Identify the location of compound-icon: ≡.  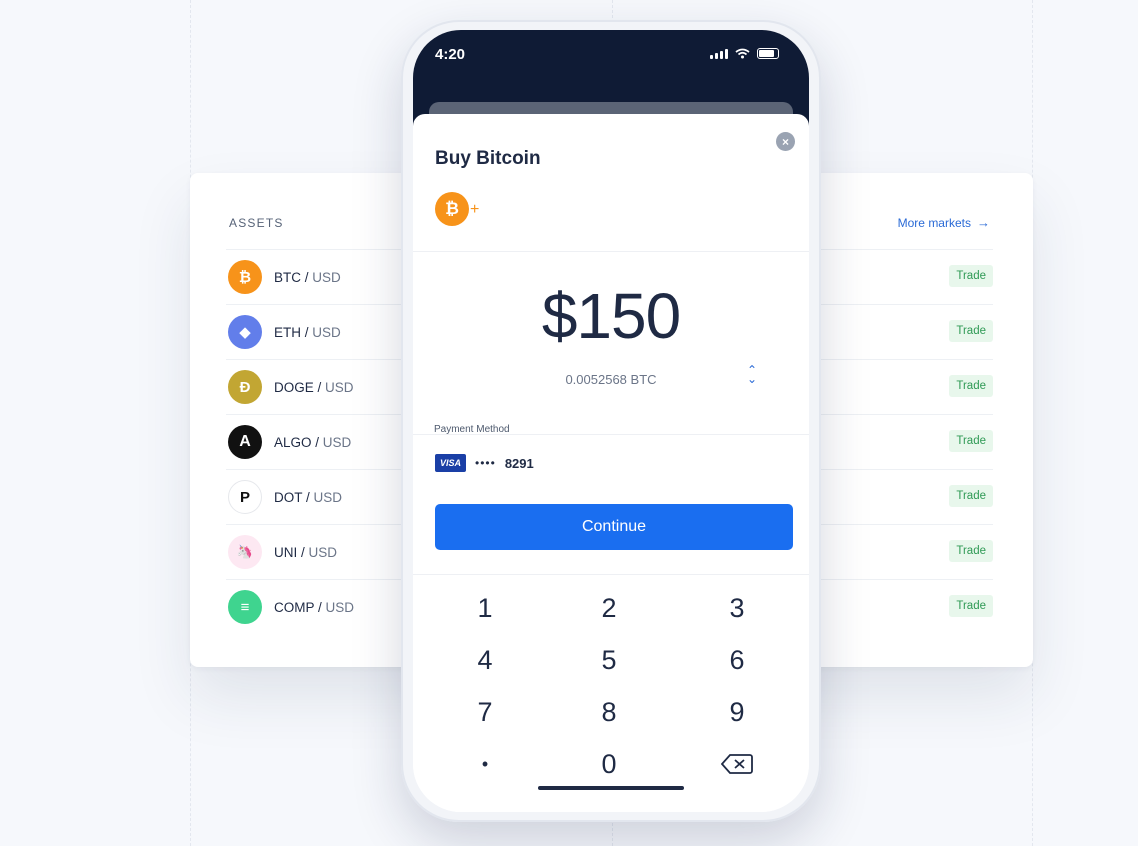
(245, 607).